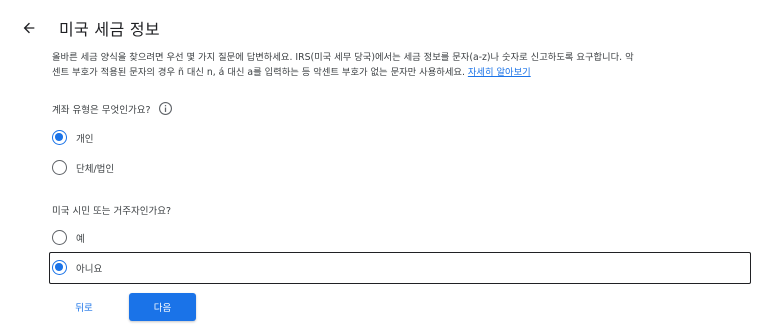 The width and height of the screenshot is (773, 332). I want to click on option-label-no: 아니요, so click(89, 269).